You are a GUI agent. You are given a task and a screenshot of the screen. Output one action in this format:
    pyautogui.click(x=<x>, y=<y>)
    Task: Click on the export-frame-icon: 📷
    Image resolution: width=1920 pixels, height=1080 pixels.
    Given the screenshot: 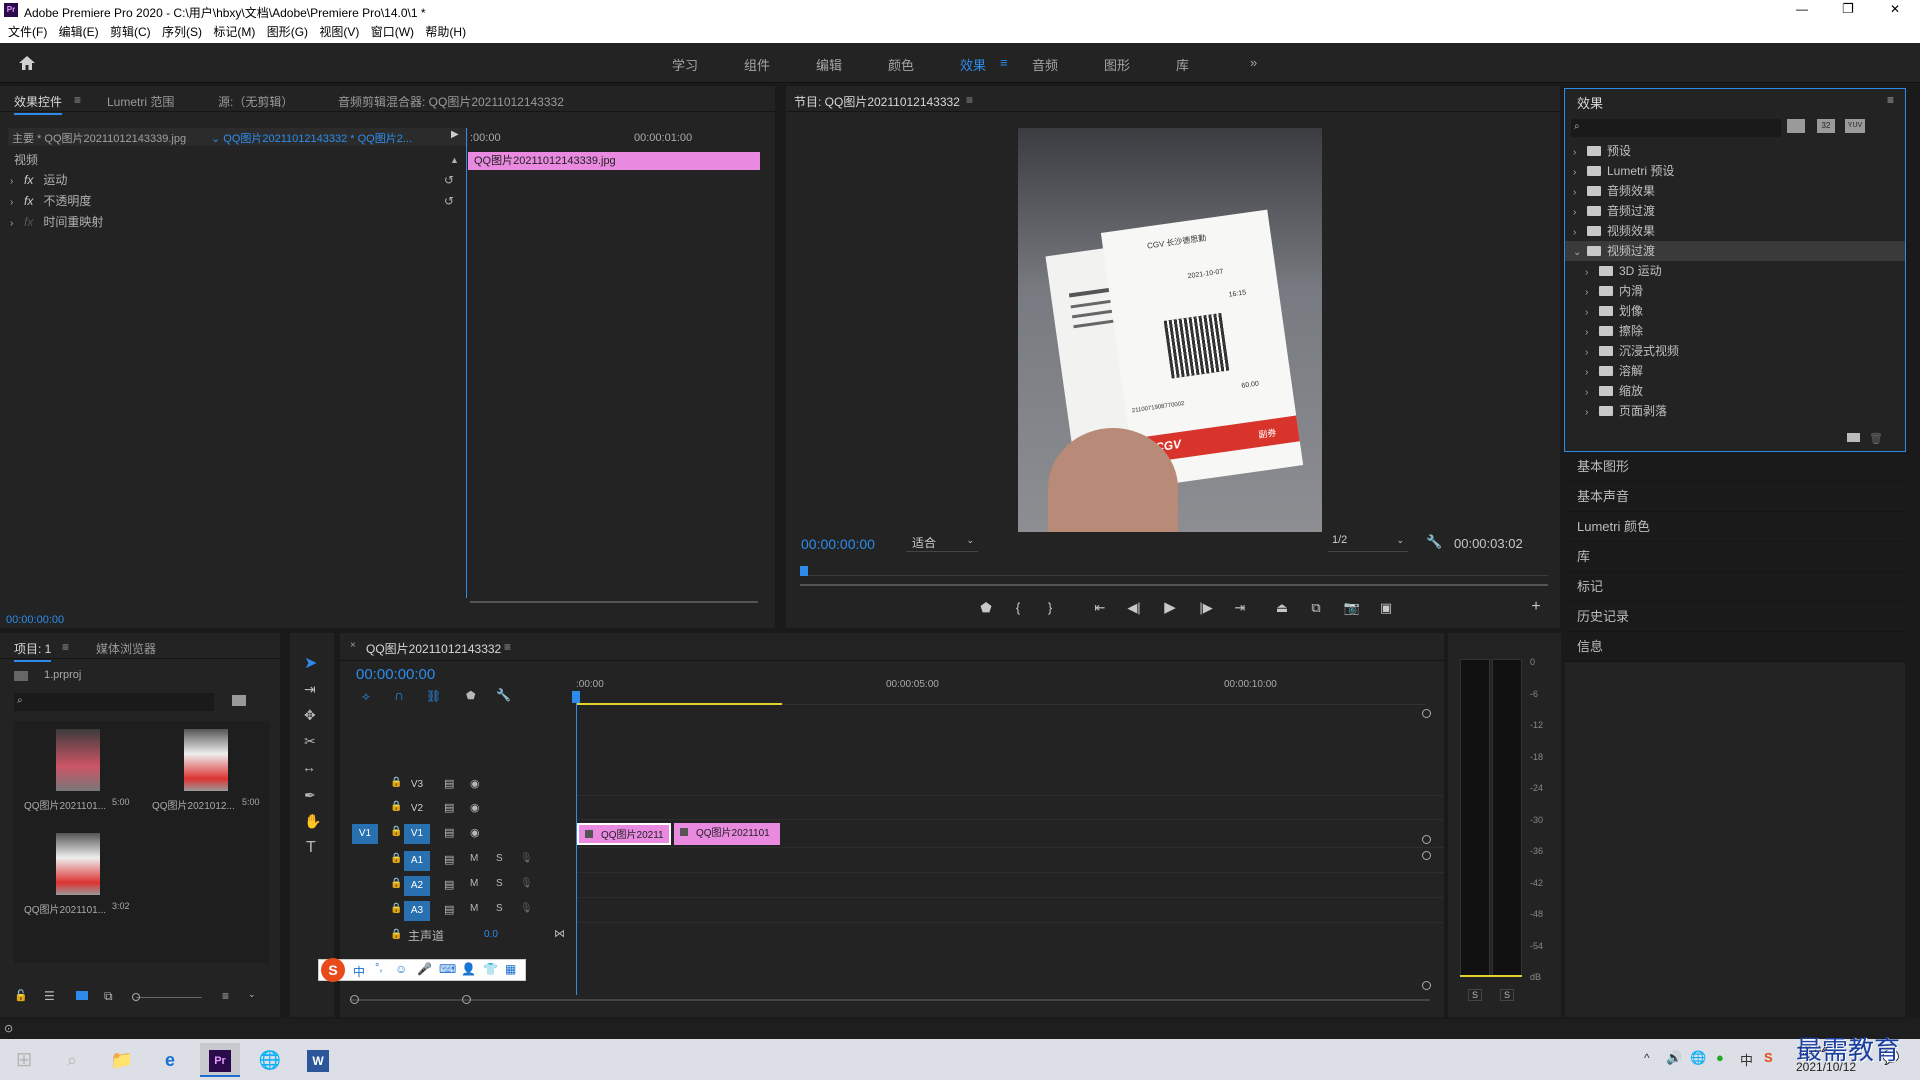 What is the action you would take?
    pyautogui.click(x=1352, y=608)
    